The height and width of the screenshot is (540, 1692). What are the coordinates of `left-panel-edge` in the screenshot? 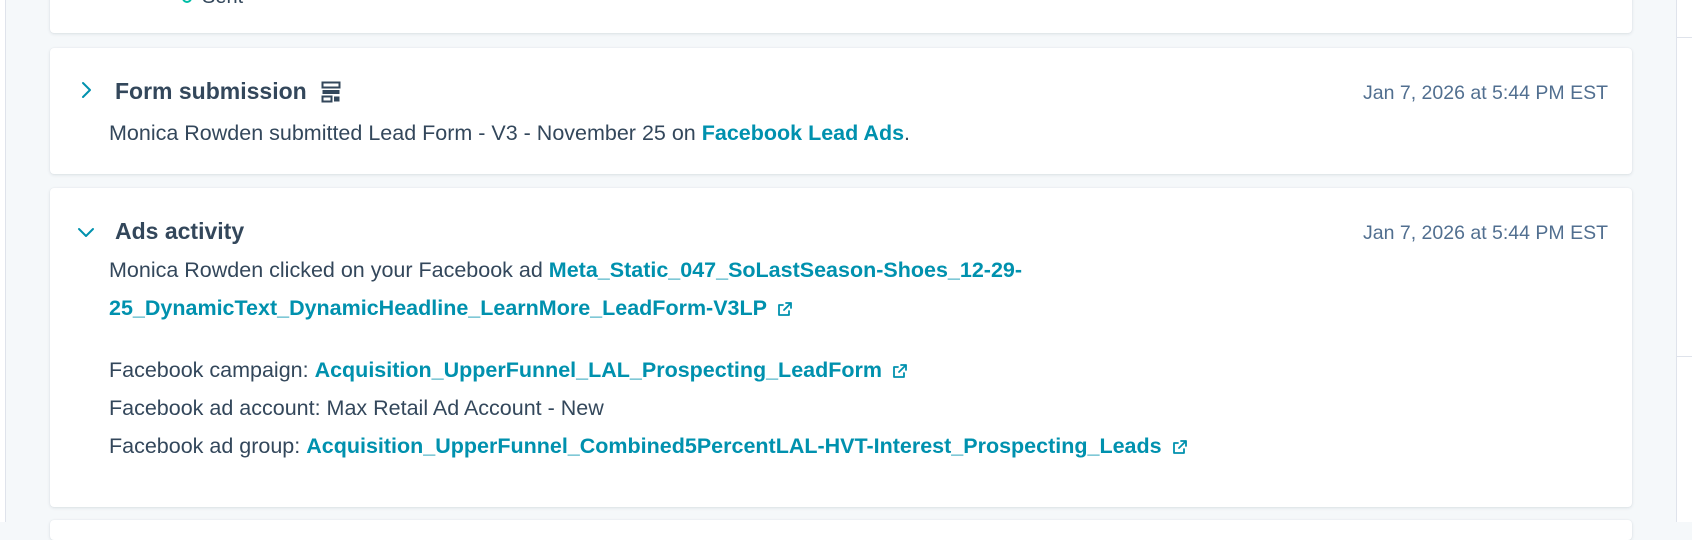 It's located at (3, 261).